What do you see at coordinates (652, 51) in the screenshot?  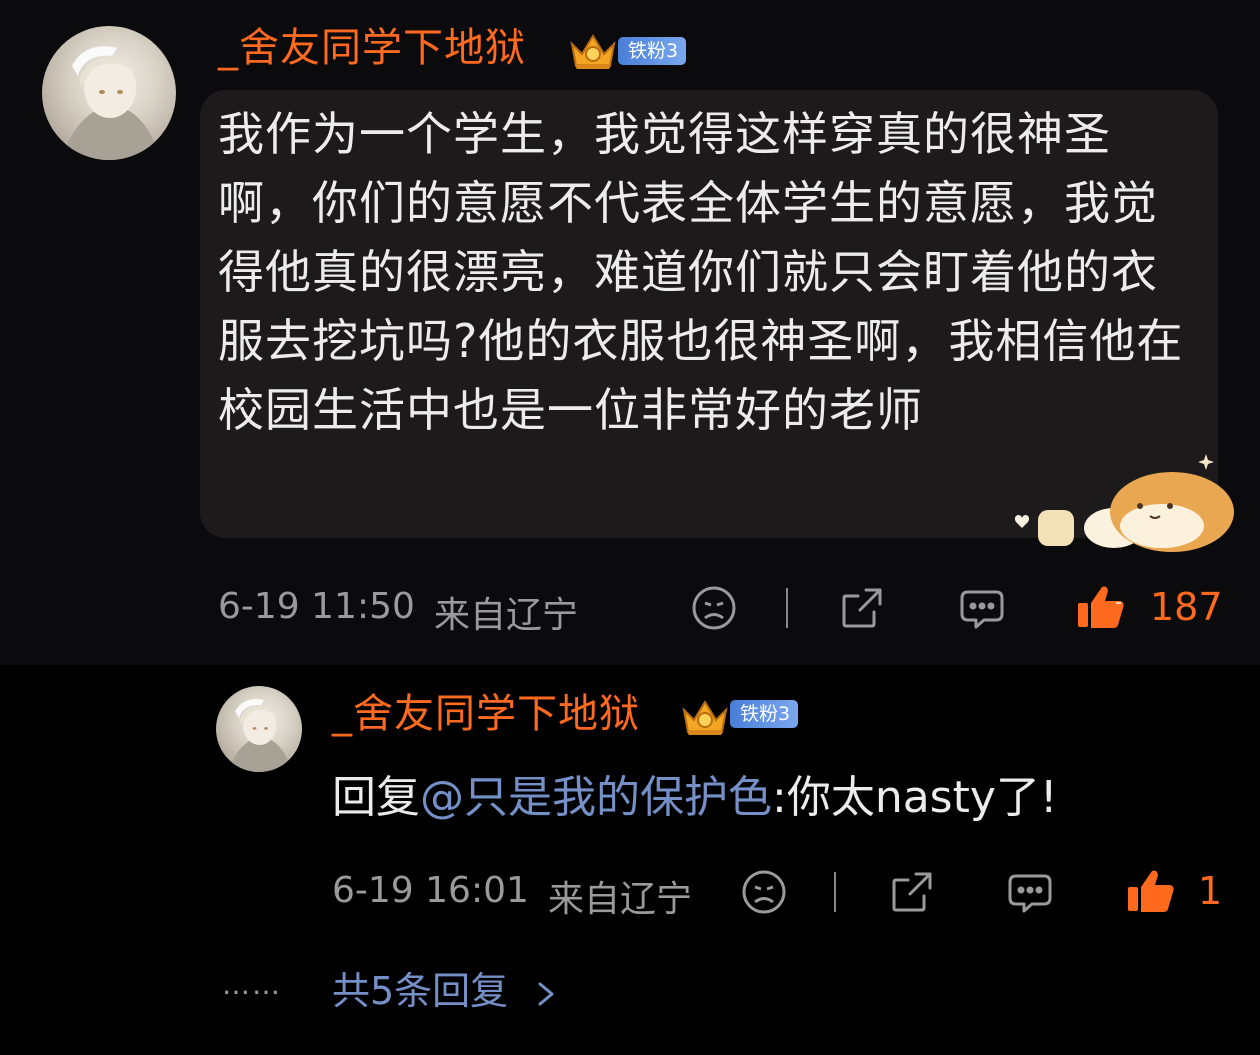 I see `fan-level-badge: 铁粉3` at bounding box center [652, 51].